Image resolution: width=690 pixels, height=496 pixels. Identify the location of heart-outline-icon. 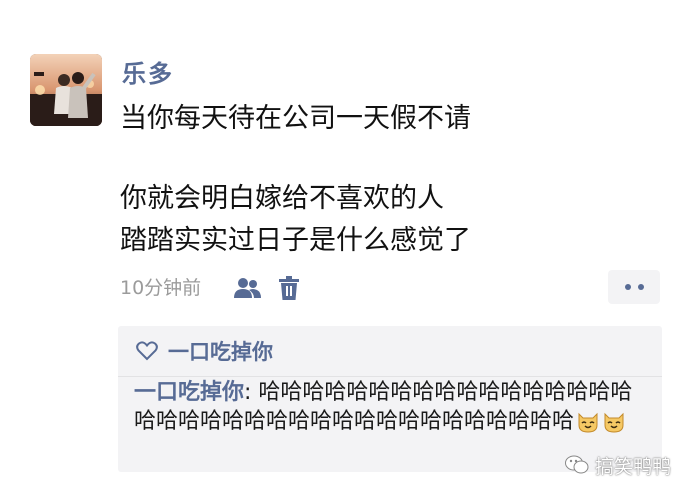
(147, 351).